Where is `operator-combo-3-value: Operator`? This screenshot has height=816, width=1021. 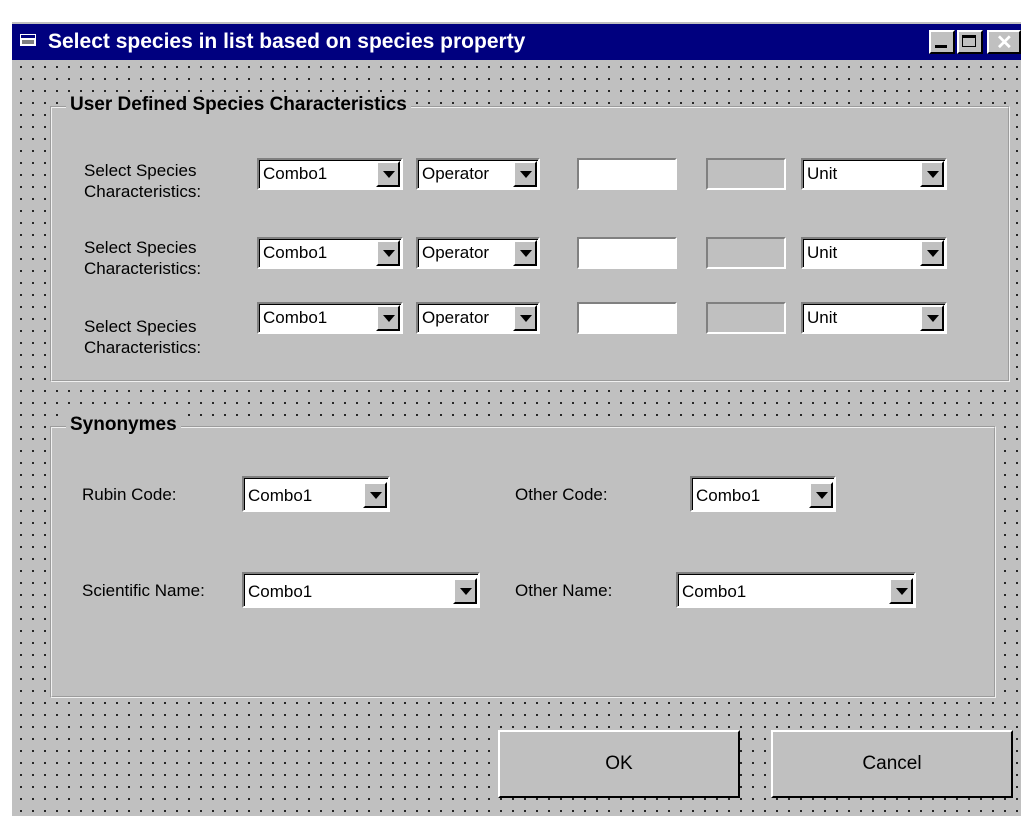
operator-combo-3-value: Operator is located at coordinates (456, 317).